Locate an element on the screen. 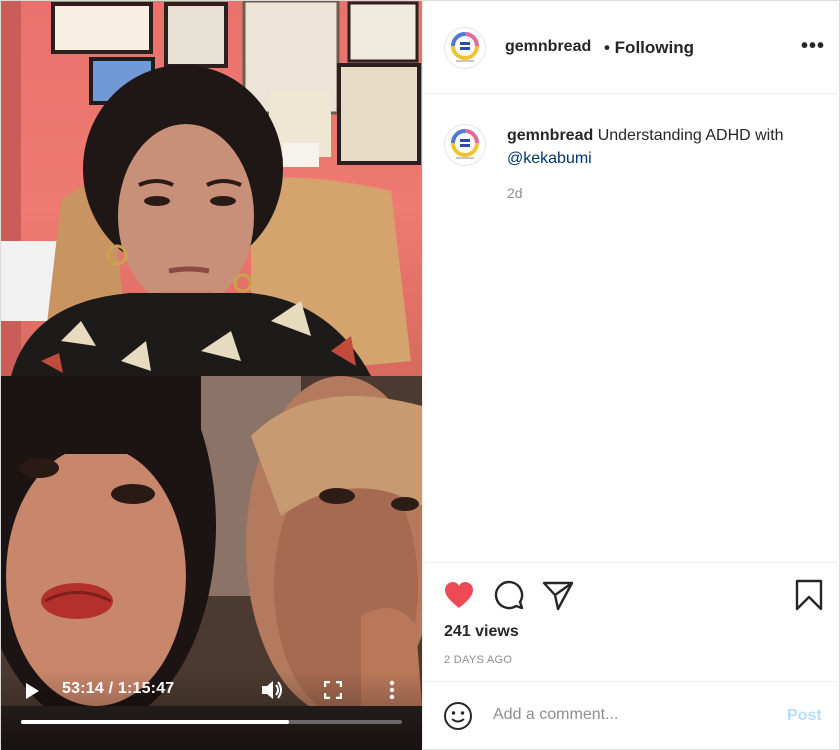  comment-icon is located at coordinates (509, 595).